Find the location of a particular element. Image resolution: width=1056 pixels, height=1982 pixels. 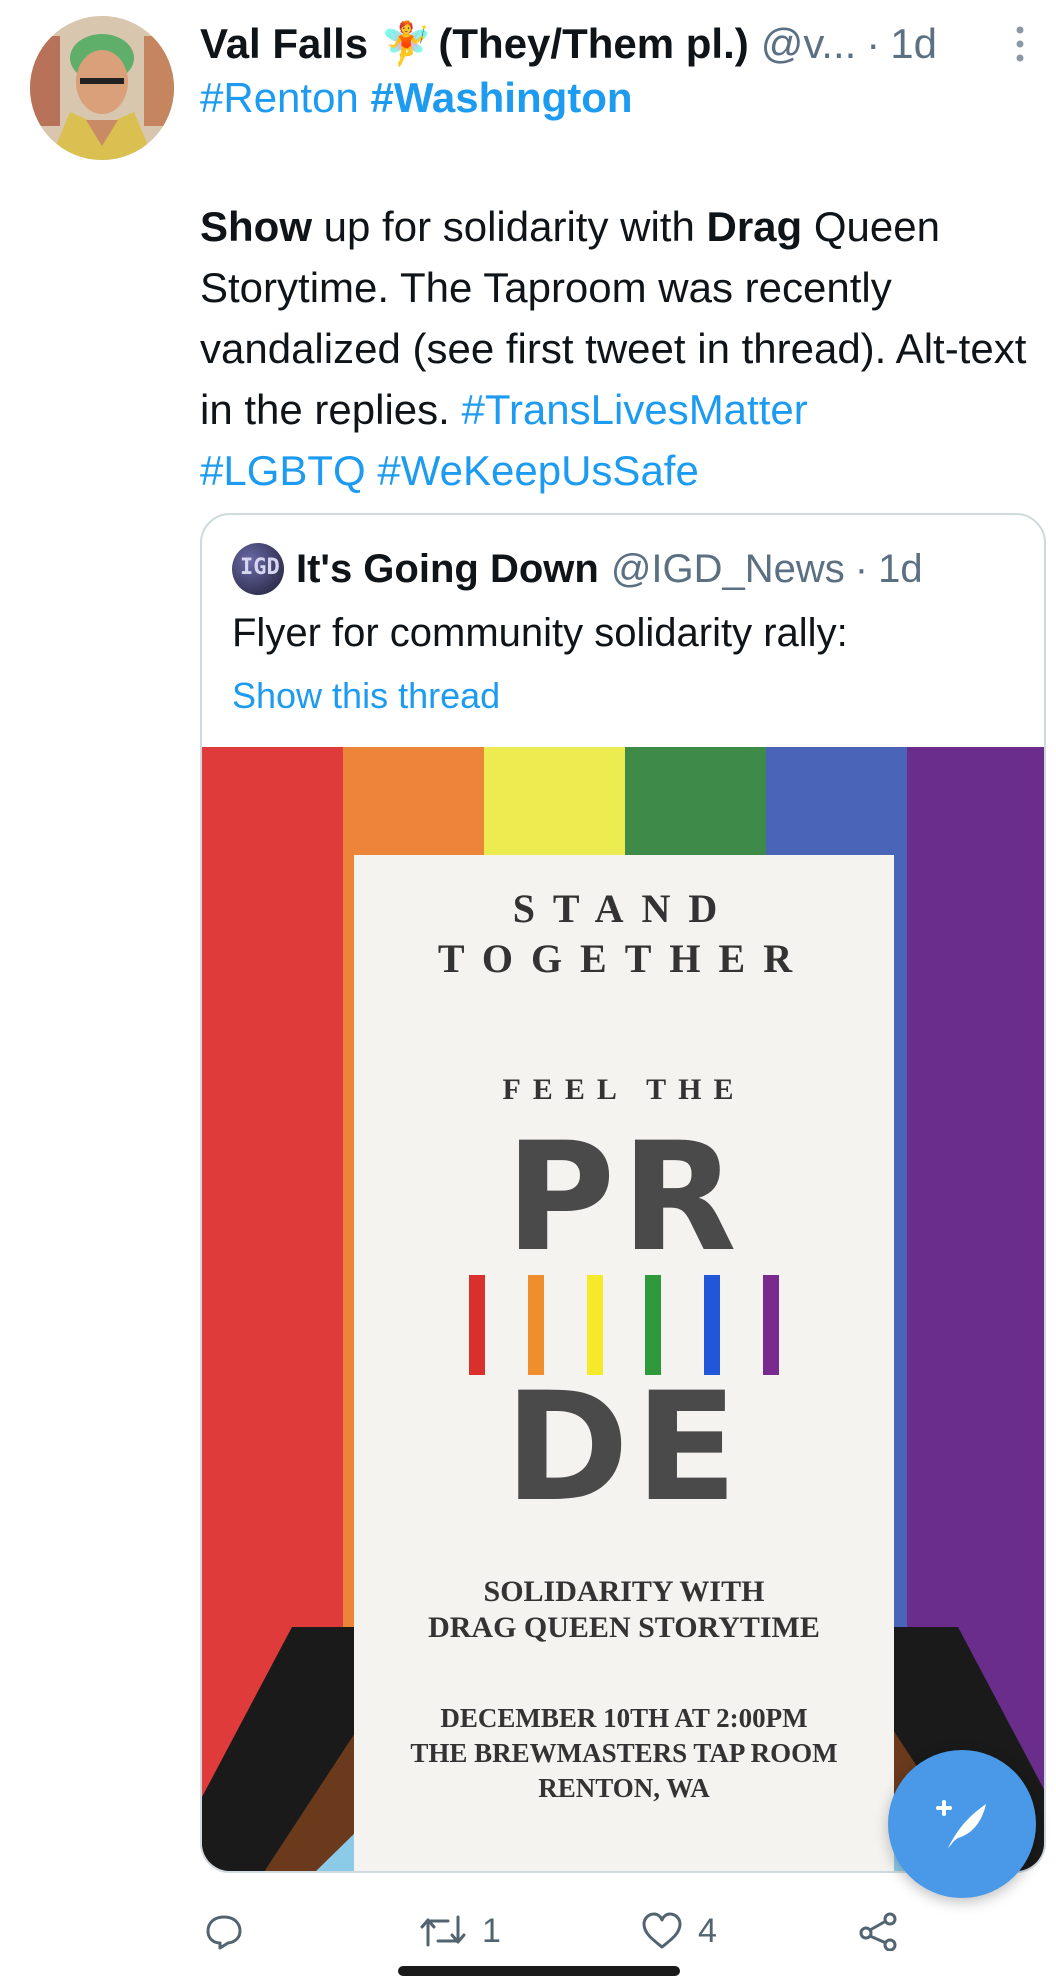

author-name: Val Falls is located at coordinates (284, 44).